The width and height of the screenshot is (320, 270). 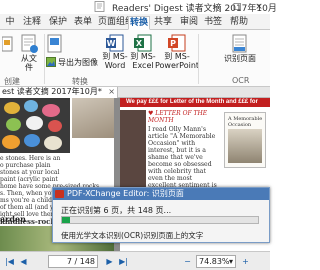 I want to click on tab-partial: 中, so click(x=10, y=23).